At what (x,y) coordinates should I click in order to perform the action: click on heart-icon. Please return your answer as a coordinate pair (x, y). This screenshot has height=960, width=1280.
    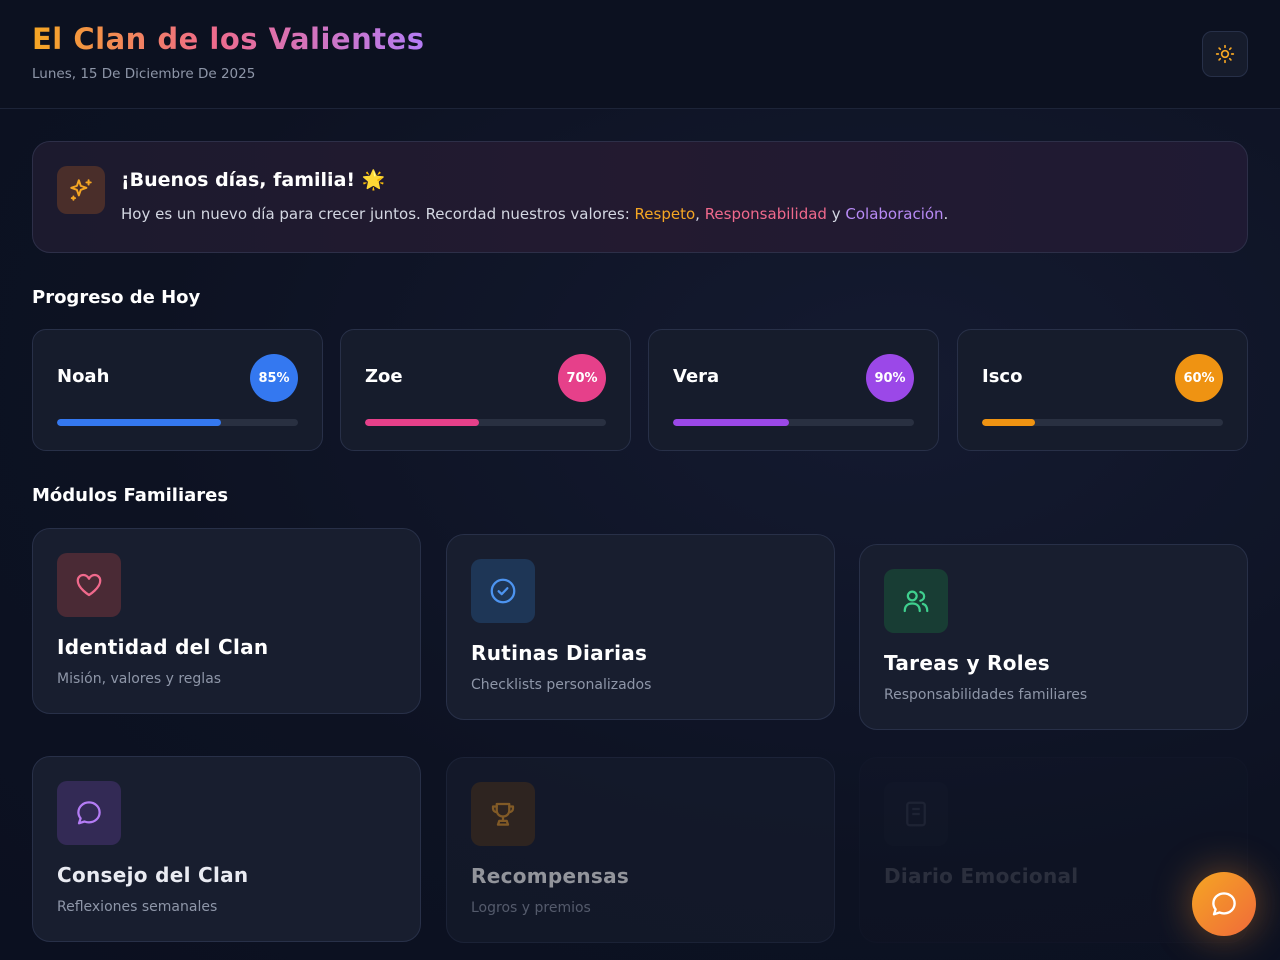
    Looking at the image, I should click on (89, 585).